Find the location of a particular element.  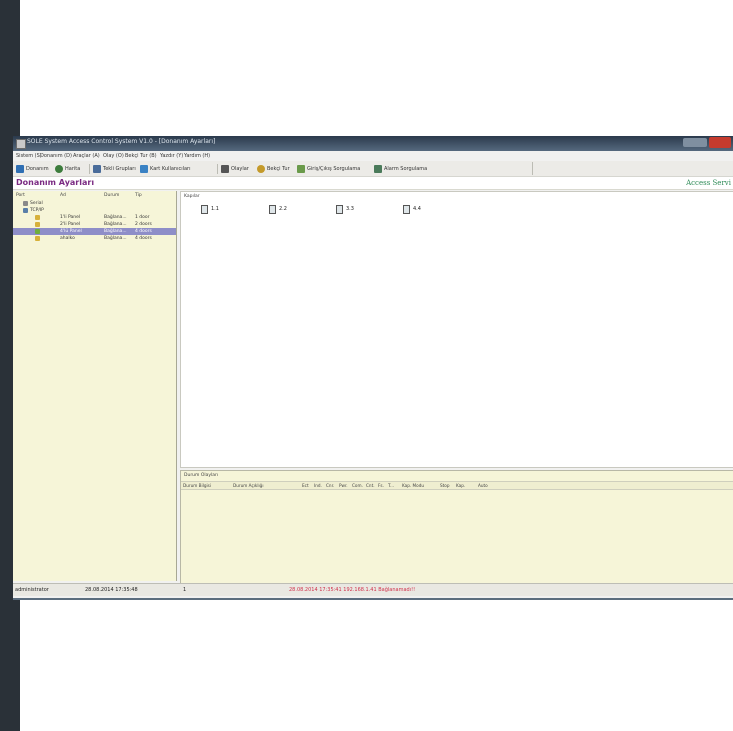

column-header: Kap. is located at coordinates (460, 485).